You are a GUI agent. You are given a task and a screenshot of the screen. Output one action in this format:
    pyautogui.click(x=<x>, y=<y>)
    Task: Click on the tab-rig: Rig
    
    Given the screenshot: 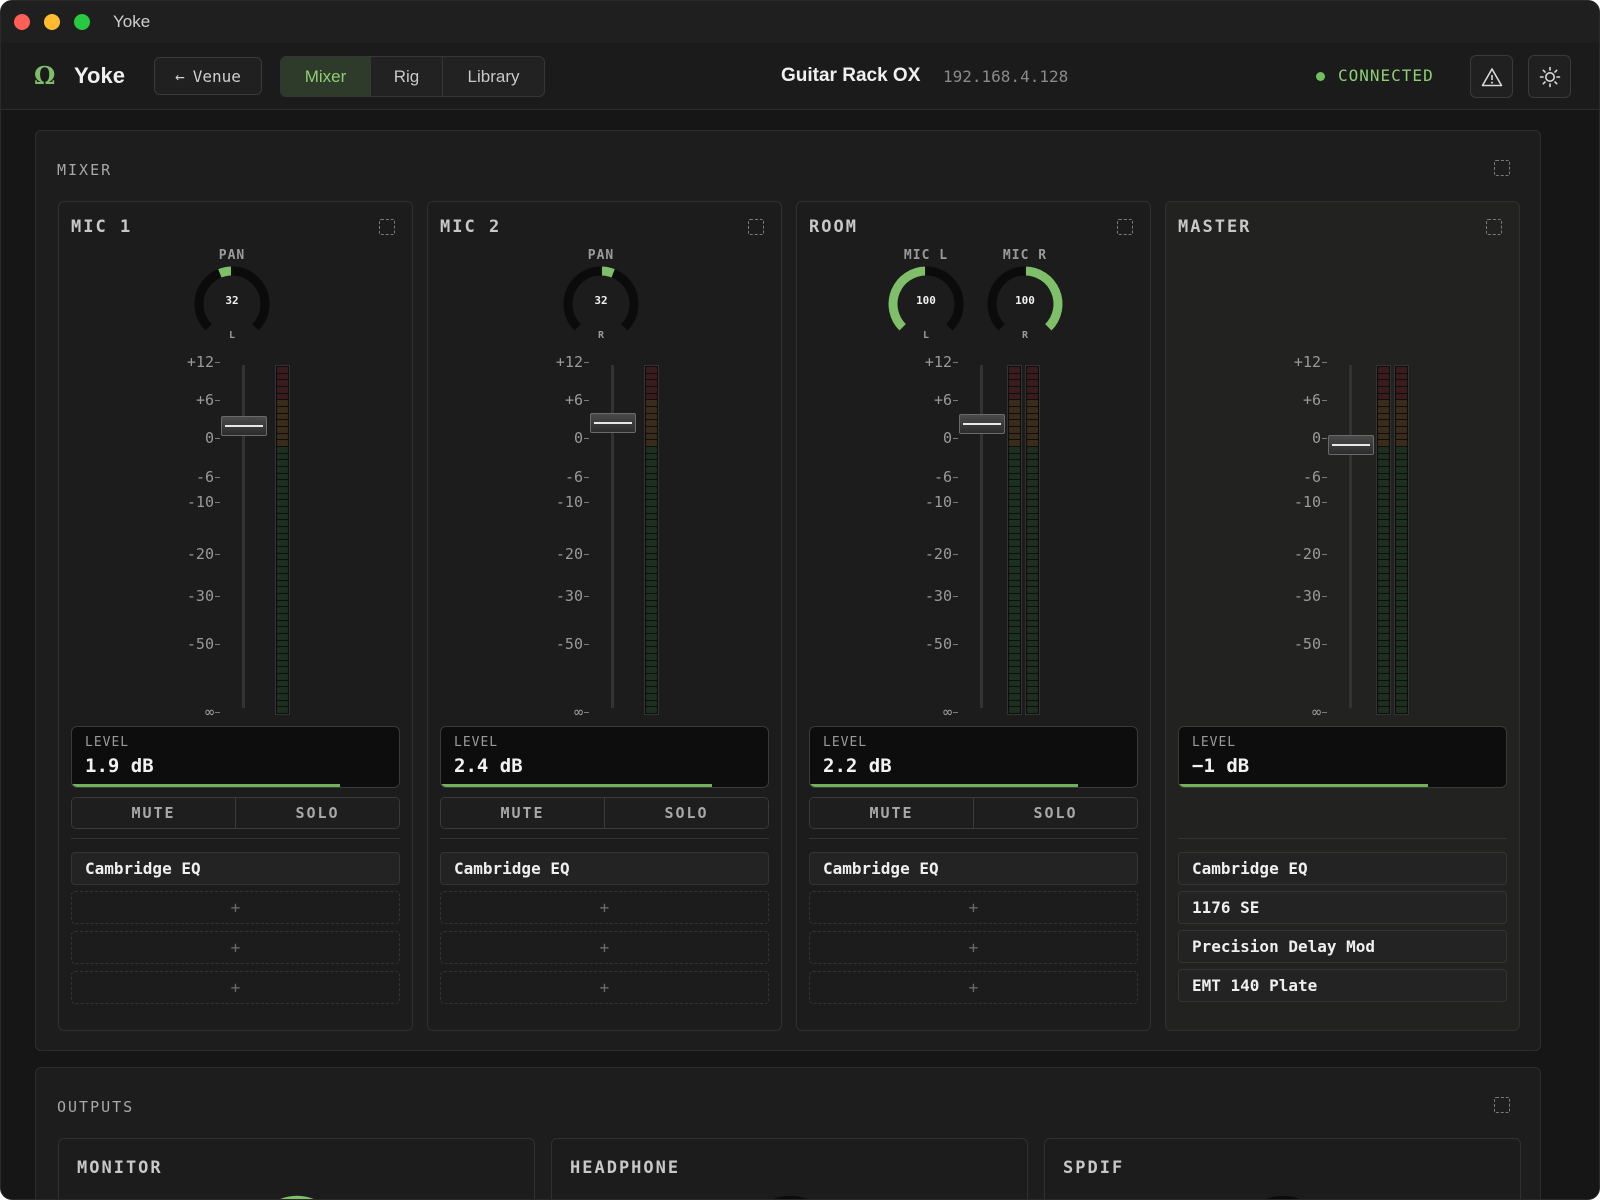 What is the action you would take?
    pyautogui.click(x=407, y=76)
    